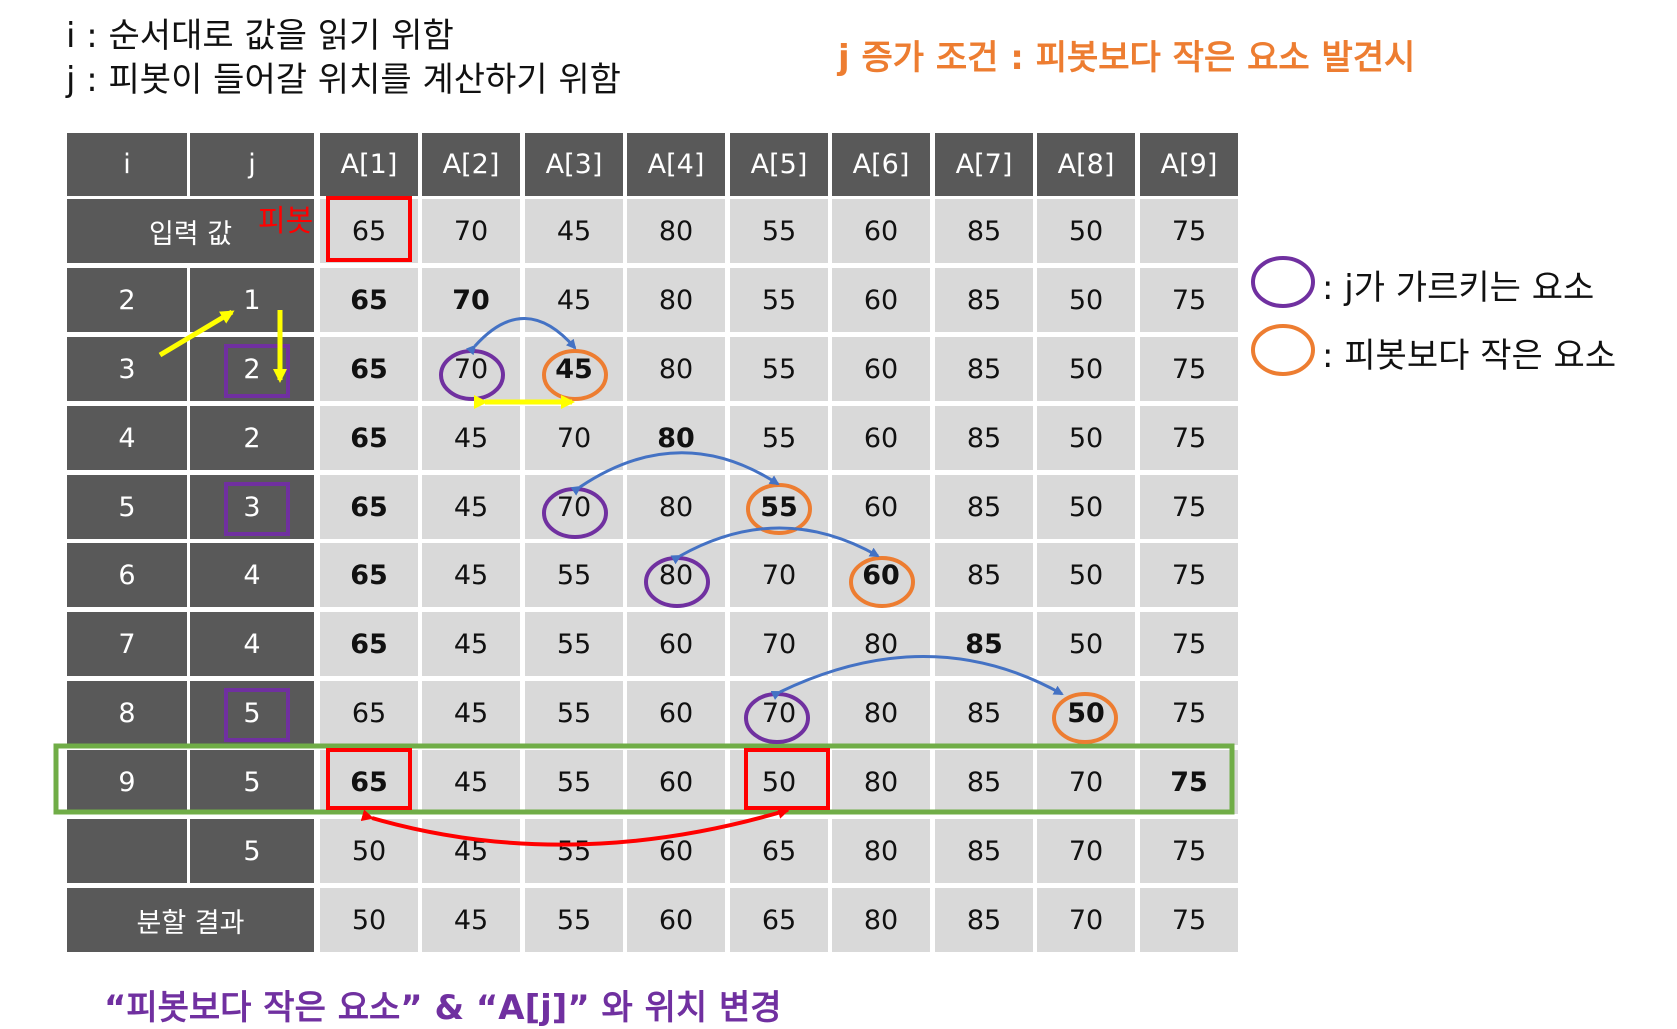 Image resolution: width=1677 pixels, height=1029 pixels. What do you see at coordinates (443, 1008) in the screenshot?
I see `footer-note: “피봇보다 작은 요소” & “A[j]” 와 위치 변경` at bounding box center [443, 1008].